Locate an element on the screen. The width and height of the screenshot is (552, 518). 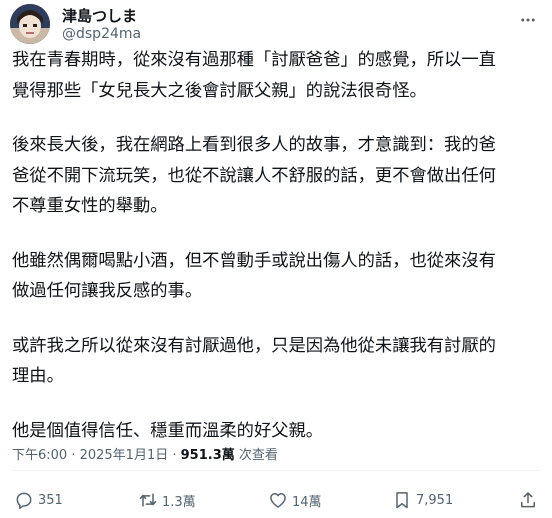
post-paragraph: 他是個值得信任、穩重而溫柔的好父親。 is located at coordinates (168, 430).